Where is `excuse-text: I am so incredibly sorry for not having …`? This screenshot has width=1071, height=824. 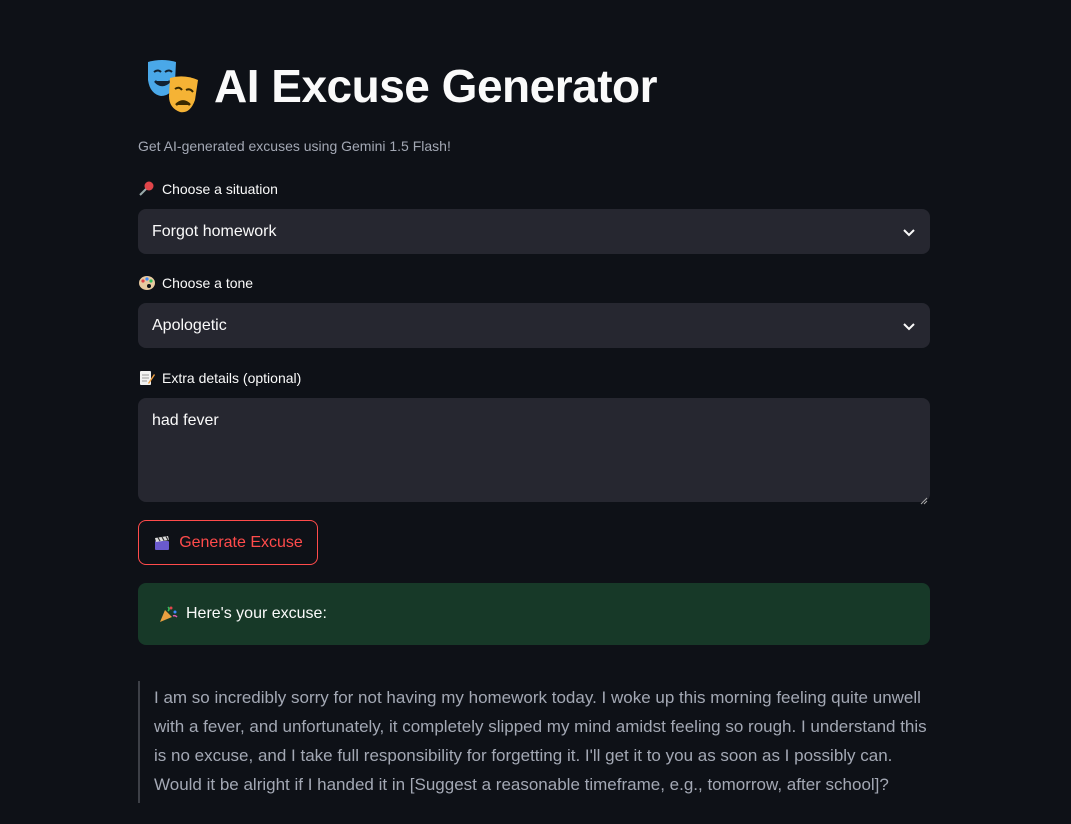 excuse-text: I am so incredibly sorry for not having … is located at coordinates (540, 741).